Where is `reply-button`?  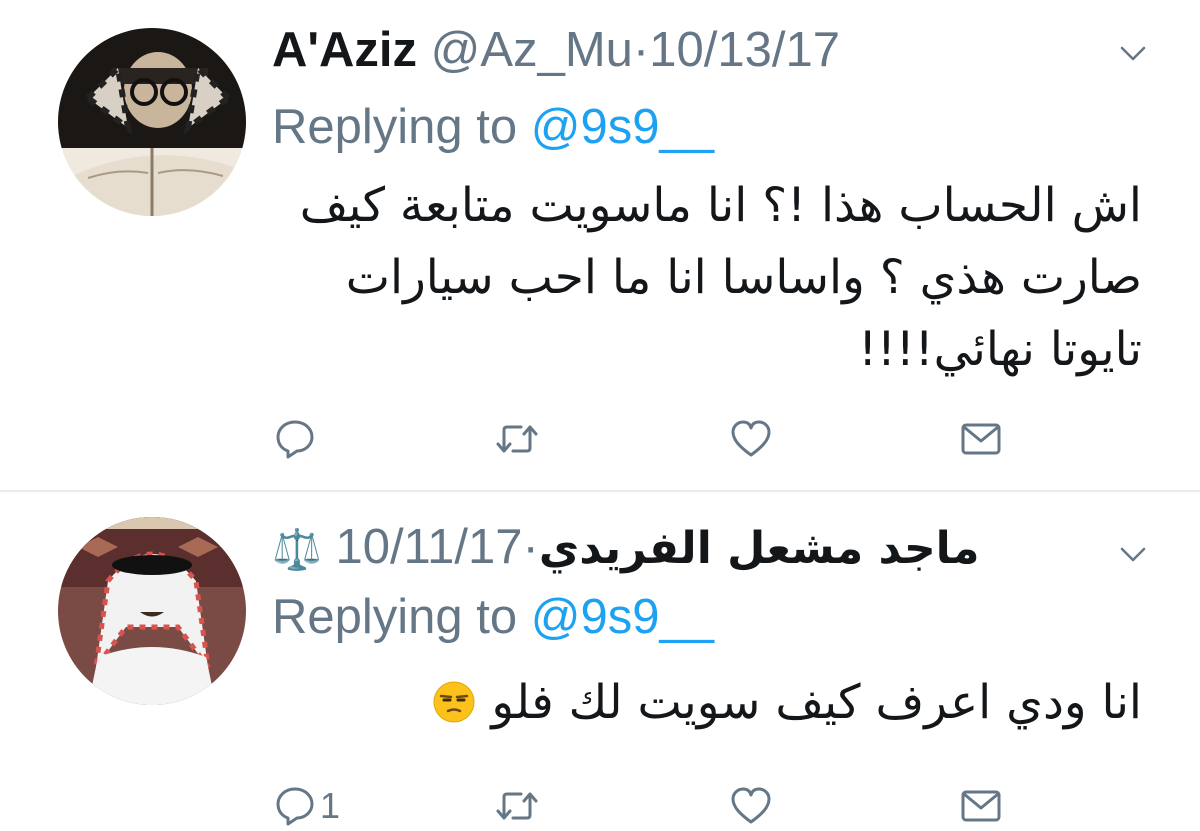
reply-button is located at coordinates (296, 439).